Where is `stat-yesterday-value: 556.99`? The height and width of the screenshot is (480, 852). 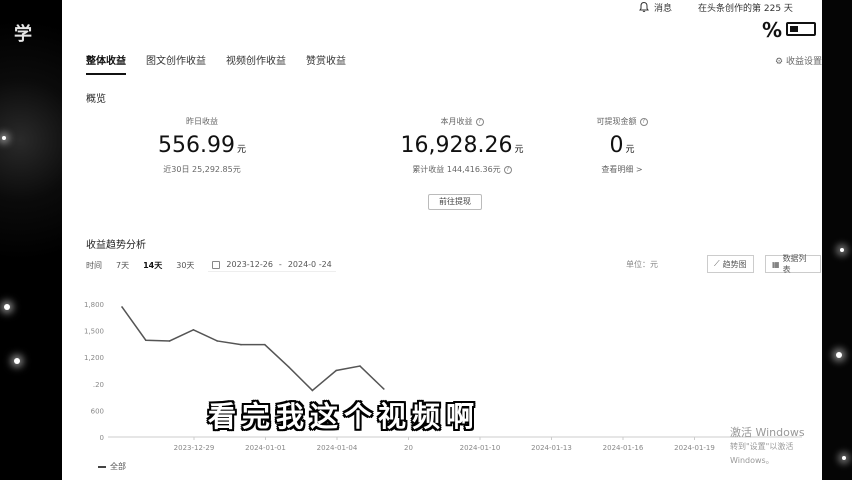
stat-yesterday-value: 556.99 is located at coordinates (196, 145).